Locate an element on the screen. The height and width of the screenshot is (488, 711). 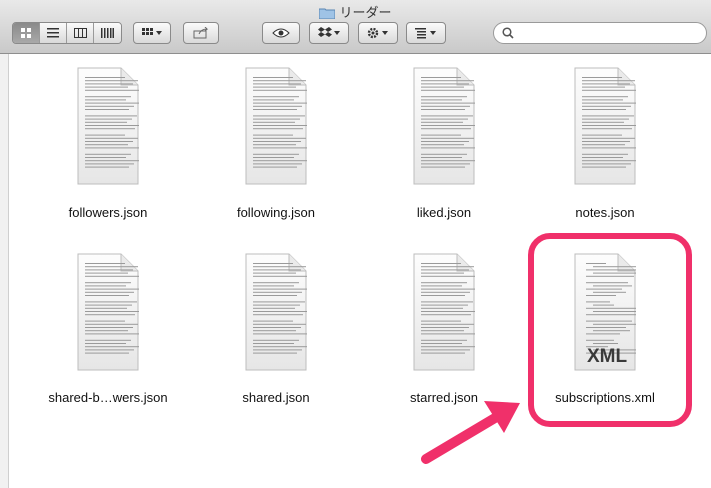
list-view-button is located at coordinates (53, 33).